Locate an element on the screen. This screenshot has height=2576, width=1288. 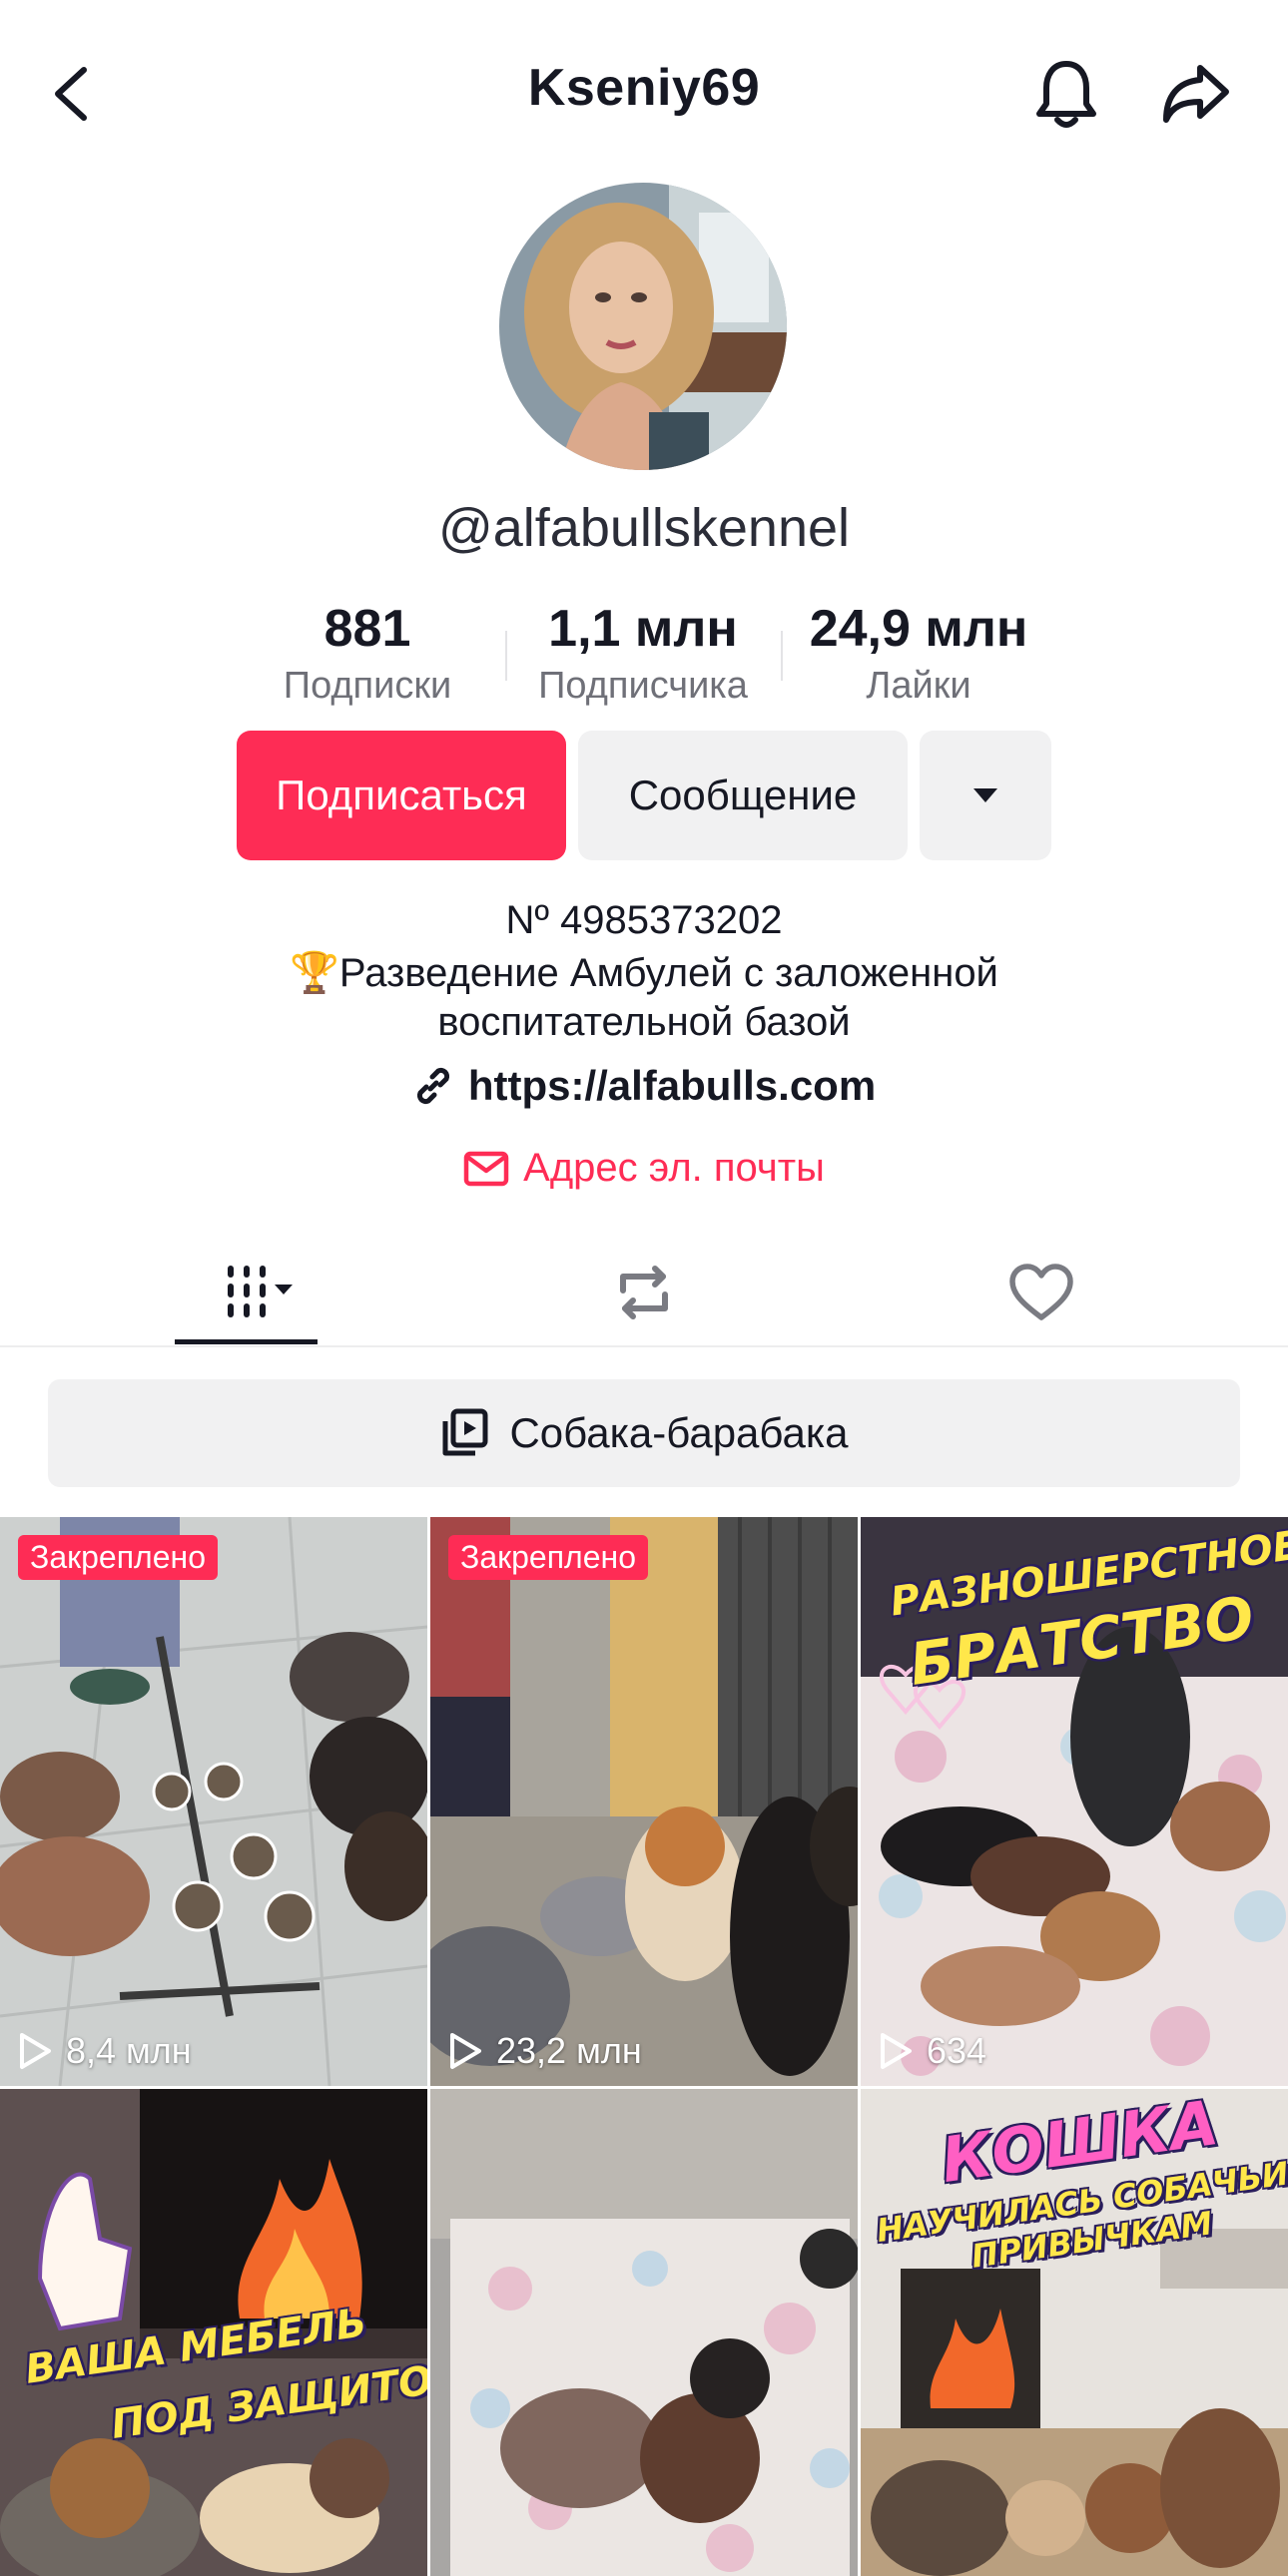
more-options-button is located at coordinates (985, 796).